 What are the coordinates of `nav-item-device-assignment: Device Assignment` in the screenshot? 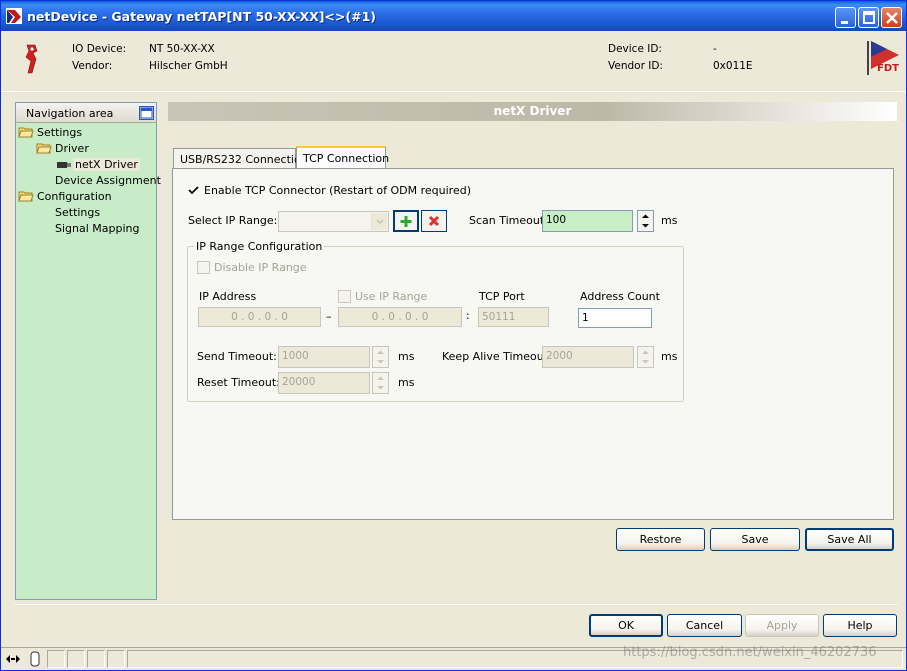 It's located at (108, 180).